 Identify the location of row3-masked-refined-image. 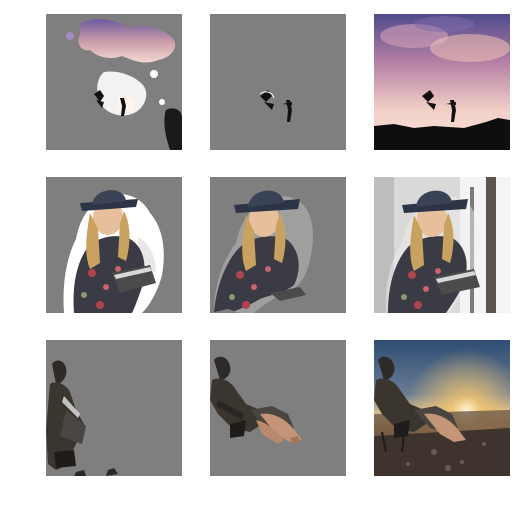
(278, 408).